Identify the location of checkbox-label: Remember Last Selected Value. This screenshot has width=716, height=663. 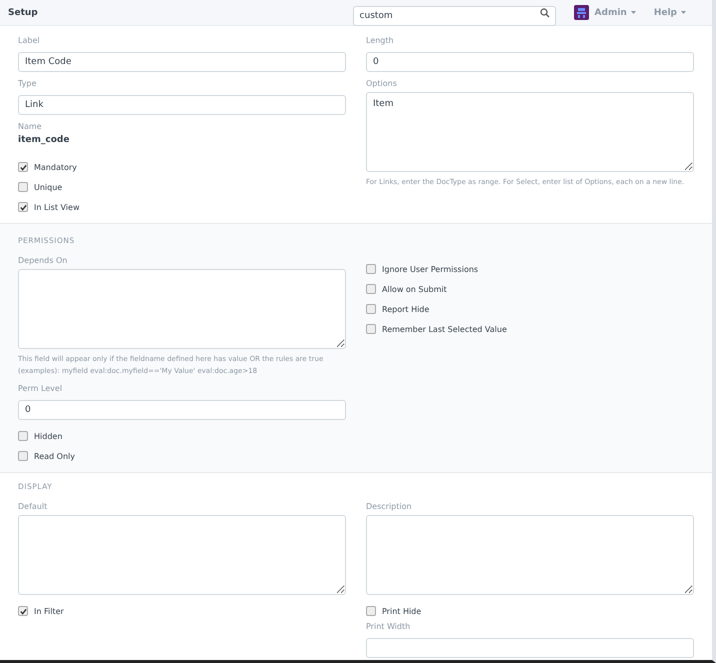
(444, 329).